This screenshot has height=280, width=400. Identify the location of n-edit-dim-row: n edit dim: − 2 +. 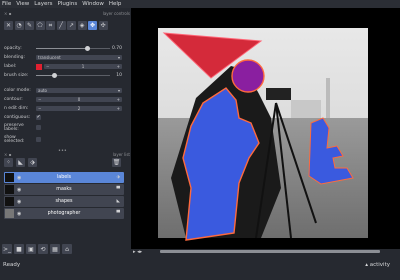
(63, 108).